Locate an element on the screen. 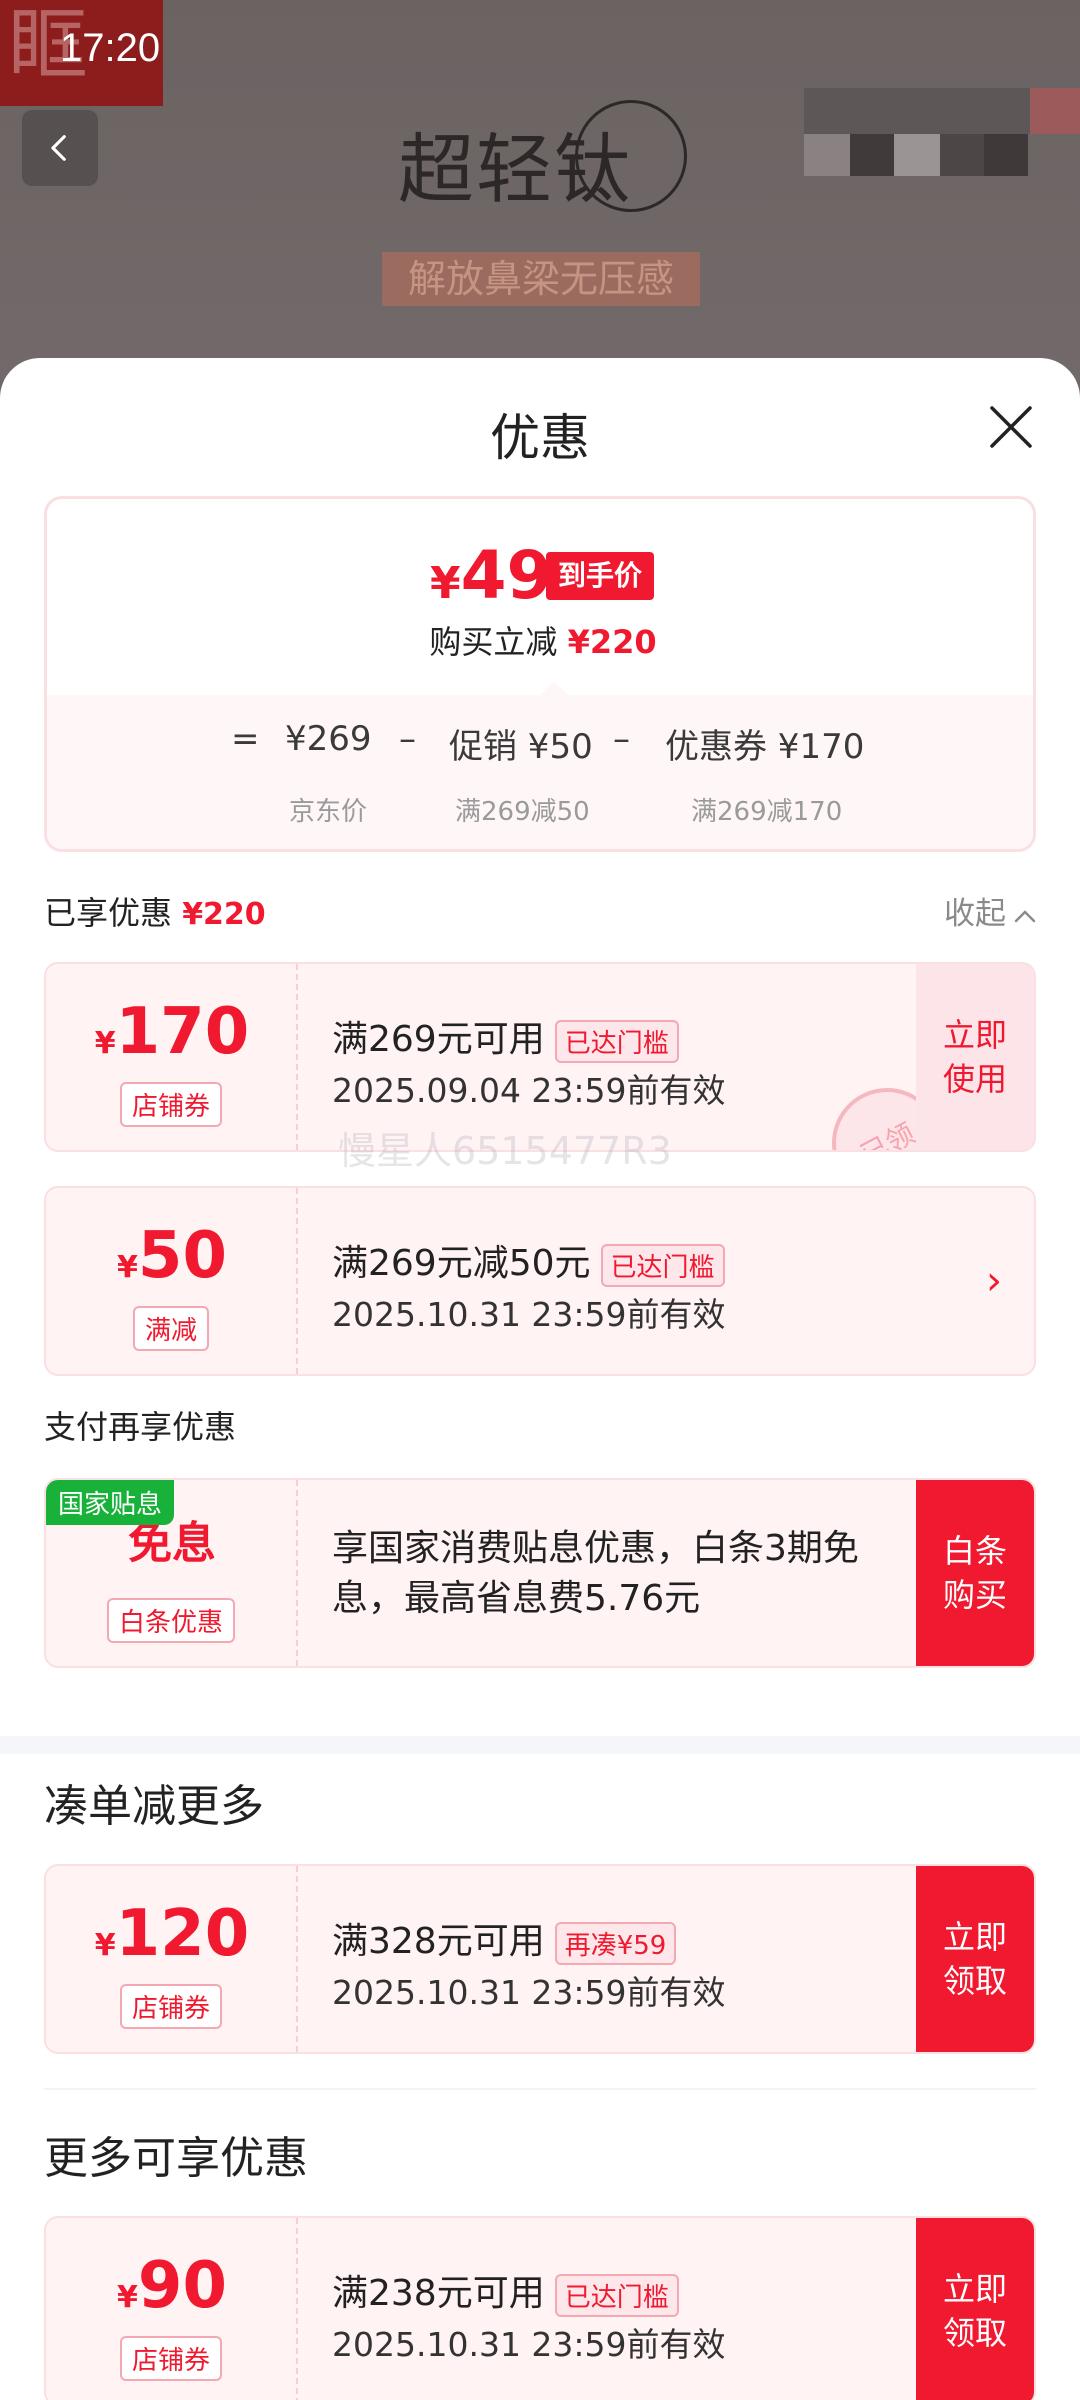  coupon-expiry: 2025.09.04 23:59前有效 is located at coordinates (529, 1090).